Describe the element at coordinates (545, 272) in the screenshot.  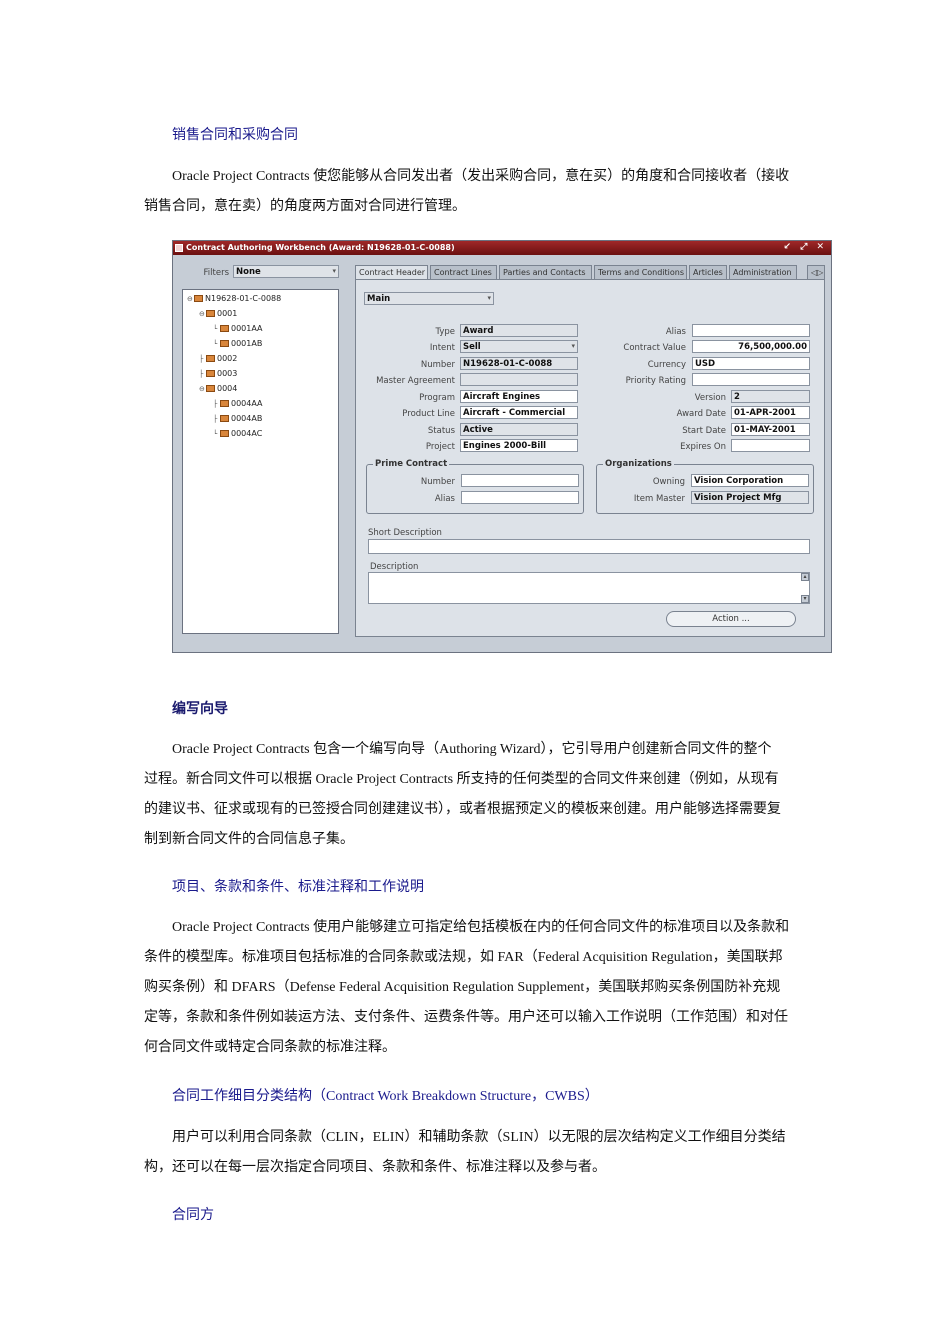
I see `tab-parties-contacts: Parties and Contacts` at that location.